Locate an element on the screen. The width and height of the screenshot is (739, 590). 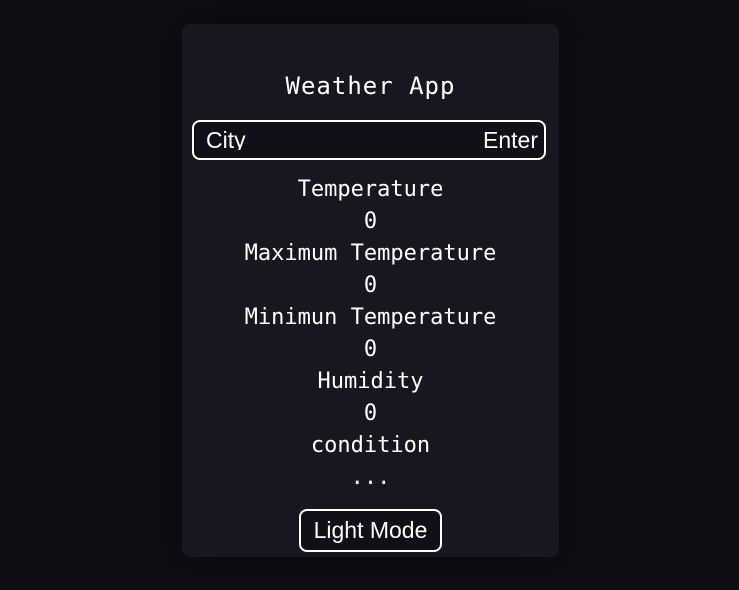
light-mode-button: Light Mode is located at coordinates (370, 530).